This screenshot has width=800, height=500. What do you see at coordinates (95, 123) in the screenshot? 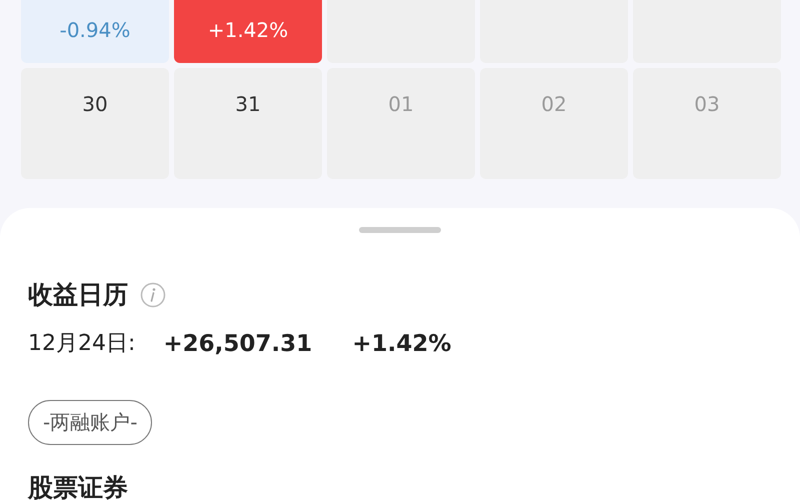
I see `calendar-cell: 30` at bounding box center [95, 123].